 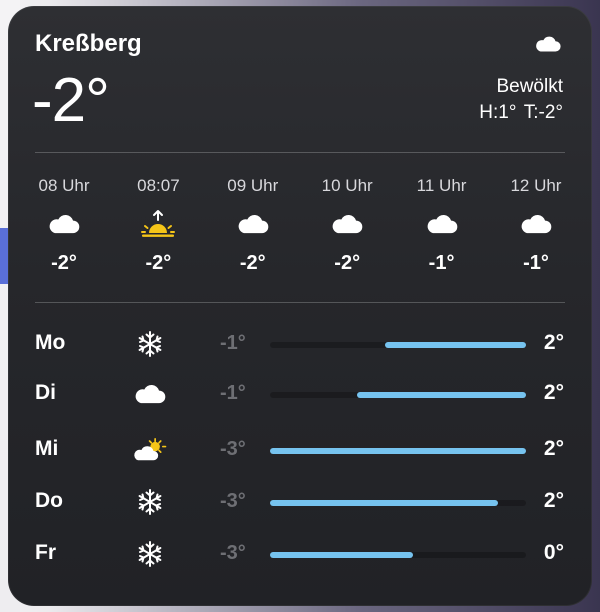 I want to click on hour-time: 08 Uhr, so click(x=64, y=185).